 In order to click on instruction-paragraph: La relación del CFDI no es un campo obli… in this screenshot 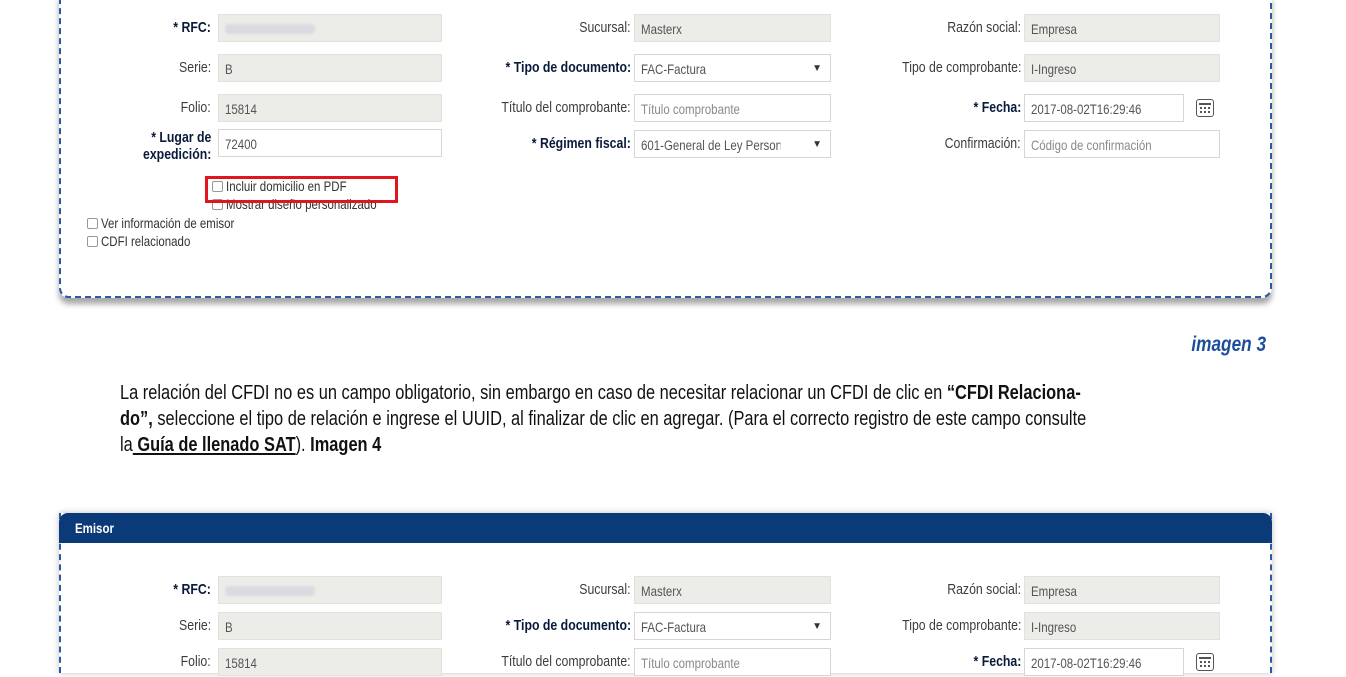, I will do `click(603, 418)`.